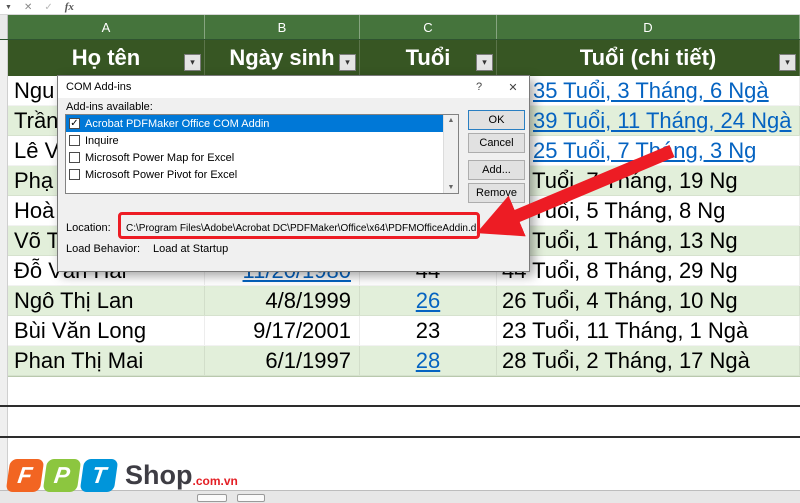 This screenshot has width=800, height=503. I want to click on cell-birth: 6/1/1997, so click(282, 360).